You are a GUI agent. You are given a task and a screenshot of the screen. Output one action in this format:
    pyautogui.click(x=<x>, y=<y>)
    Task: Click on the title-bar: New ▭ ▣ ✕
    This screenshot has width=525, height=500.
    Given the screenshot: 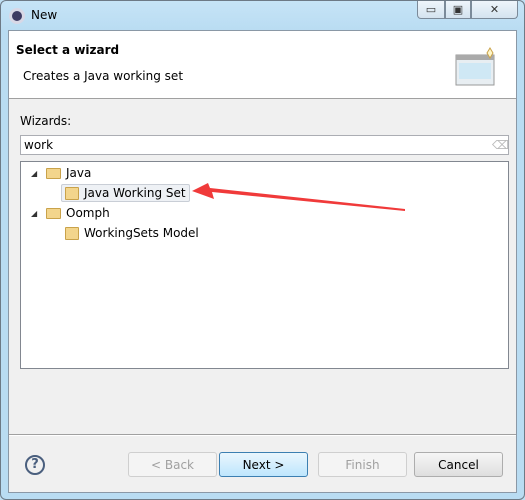 What is the action you would take?
    pyautogui.click(x=262, y=15)
    